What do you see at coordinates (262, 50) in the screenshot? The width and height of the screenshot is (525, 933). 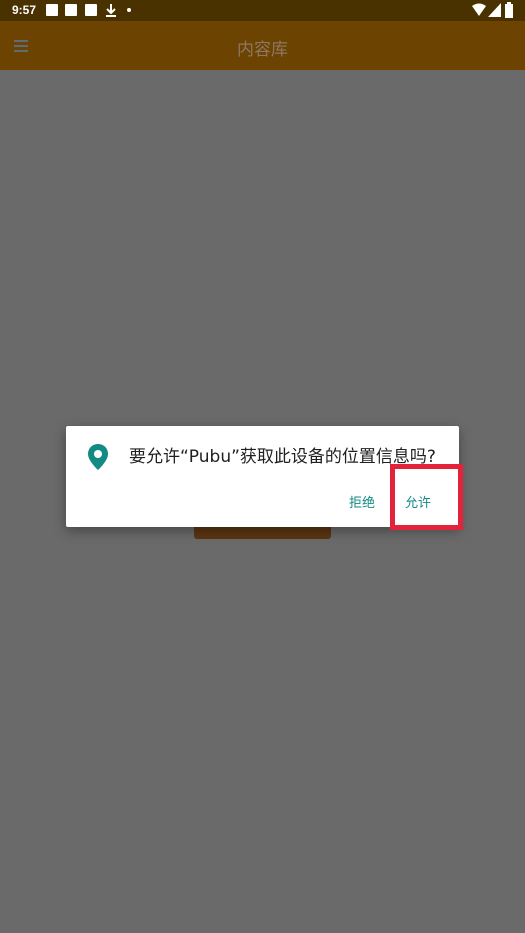 I see `page-title: 内容库` at bounding box center [262, 50].